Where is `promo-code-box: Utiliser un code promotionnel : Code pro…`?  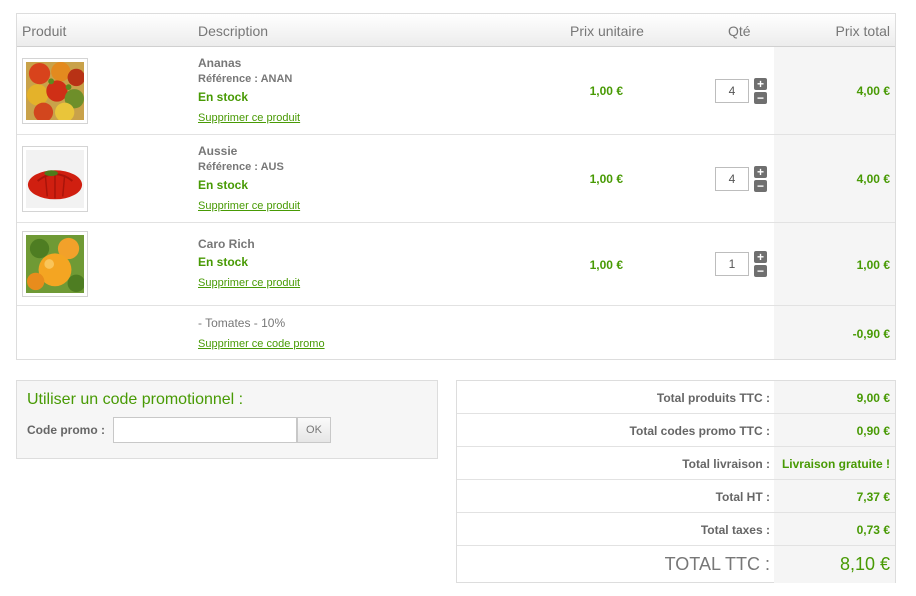
promo-code-box: Utiliser un code promotionnel : Code pro… is located at coordinates (227, 419).